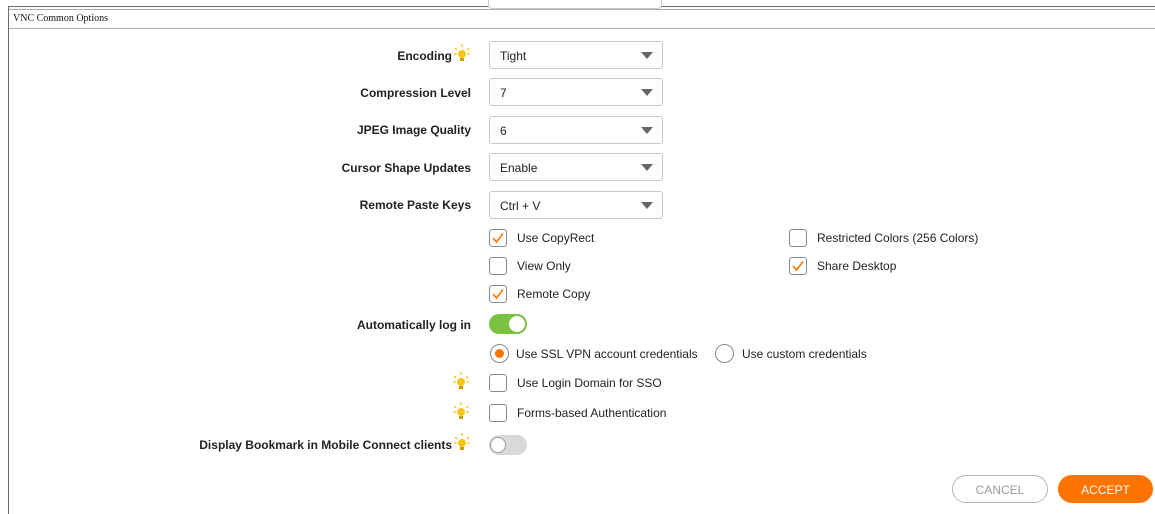  What do you see at coordinates (576, 205) in the screenshot?
I see `remote-paste-select: Ctrl + V` at bounding box center [576, 205].